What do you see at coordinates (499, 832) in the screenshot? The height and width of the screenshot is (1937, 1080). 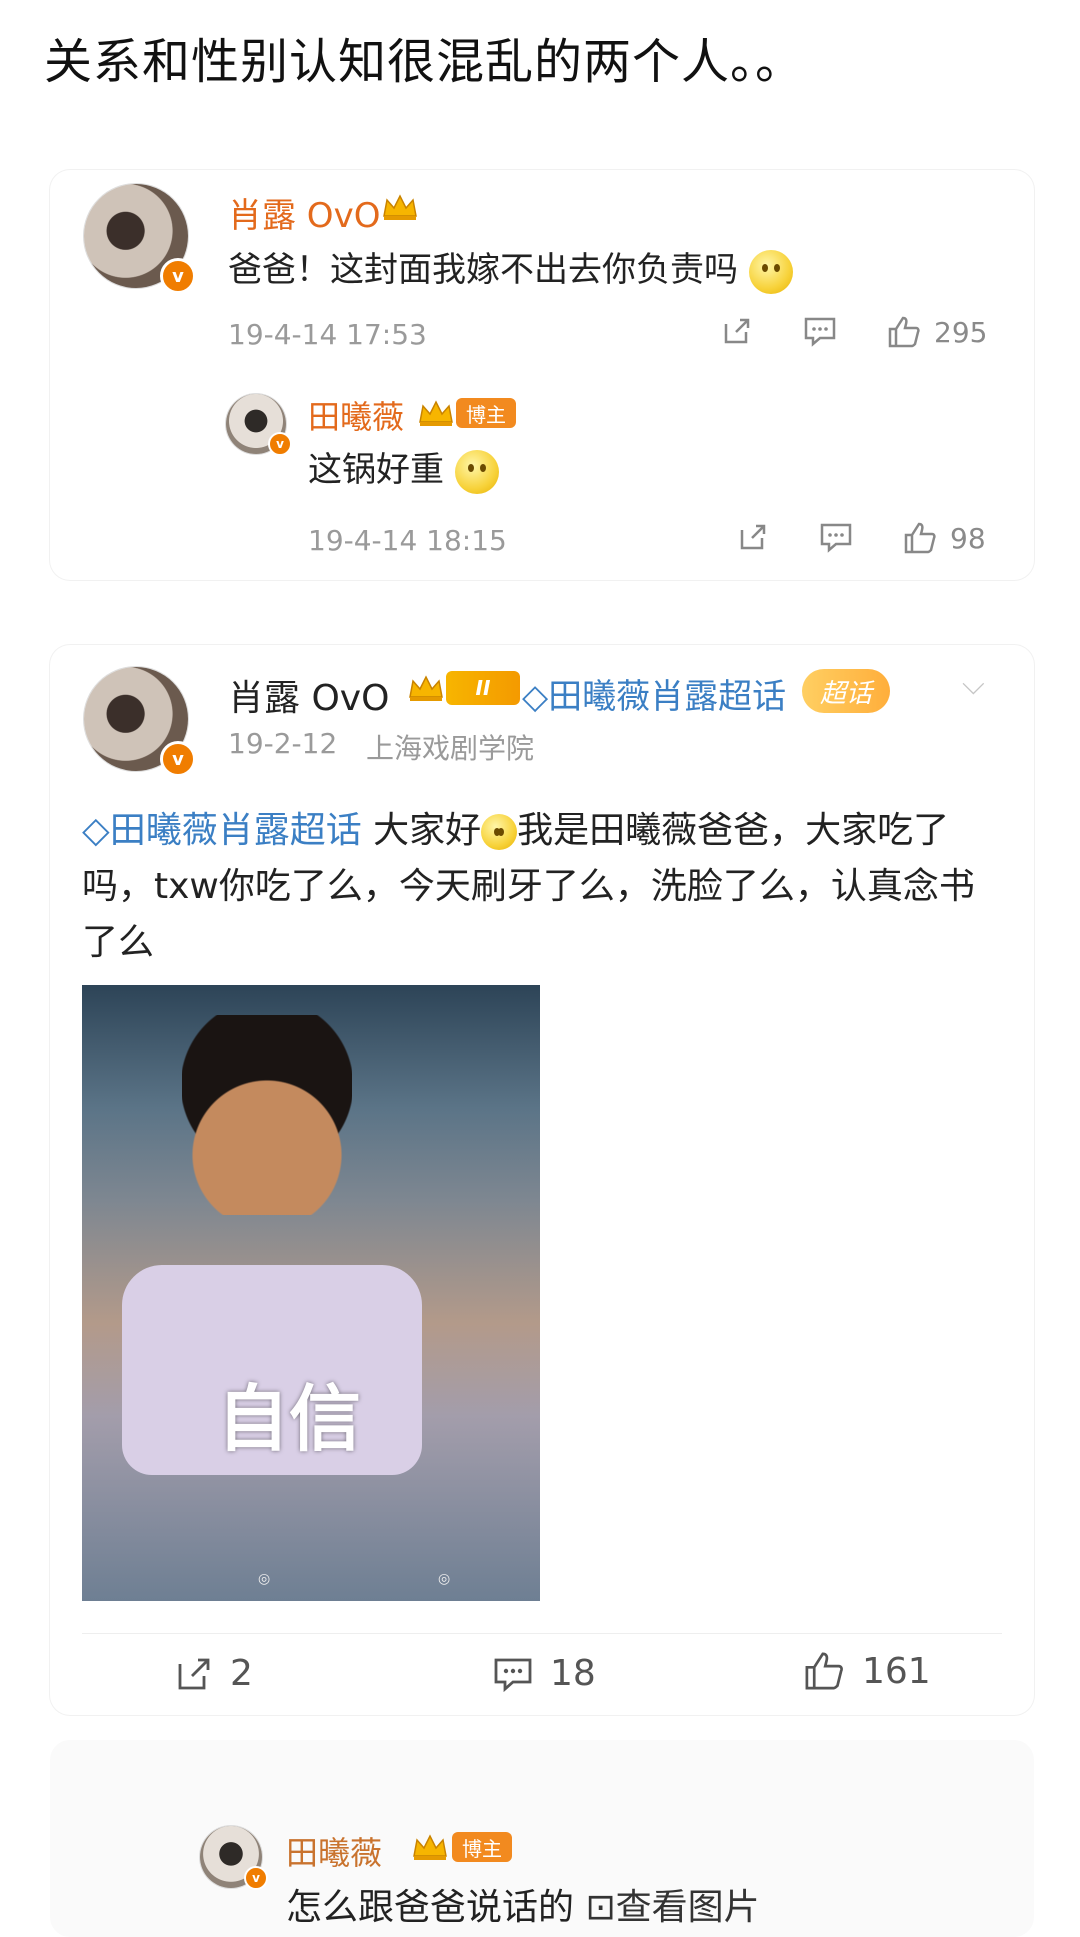 I see `thinking-emoji-icon` at bounding box center [499, 832].